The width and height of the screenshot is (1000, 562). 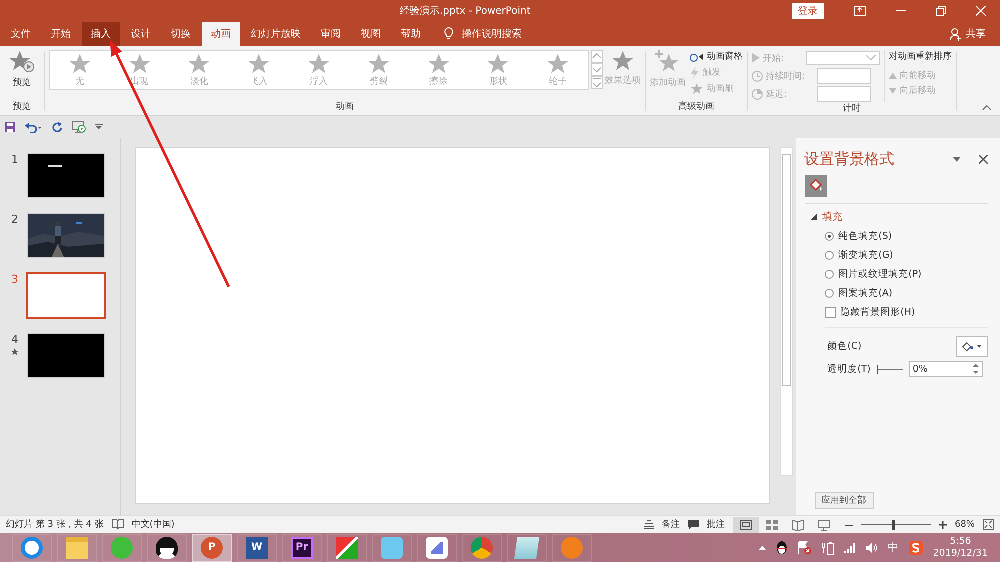 I want to click on normal-view-icon, so click(x=745, y=524).